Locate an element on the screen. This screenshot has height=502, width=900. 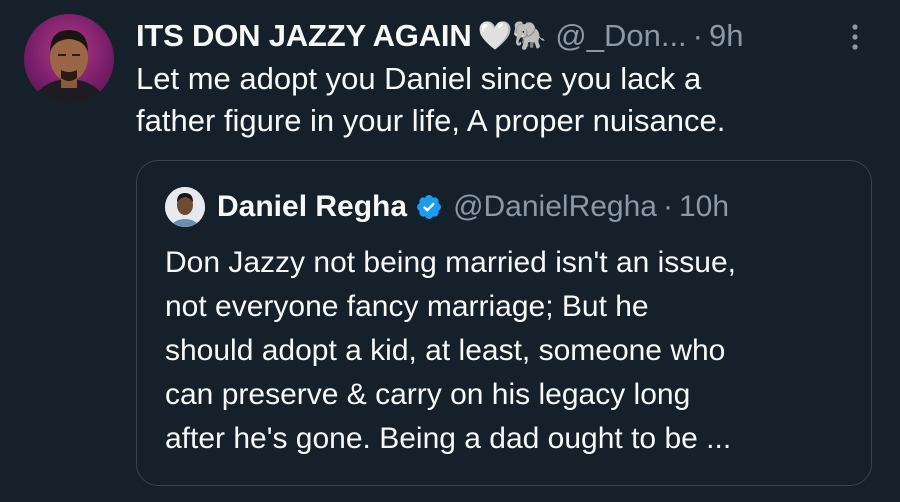
quoted-text-line: not everyone fancy marriage; But he is located at coordinates (407, 306).